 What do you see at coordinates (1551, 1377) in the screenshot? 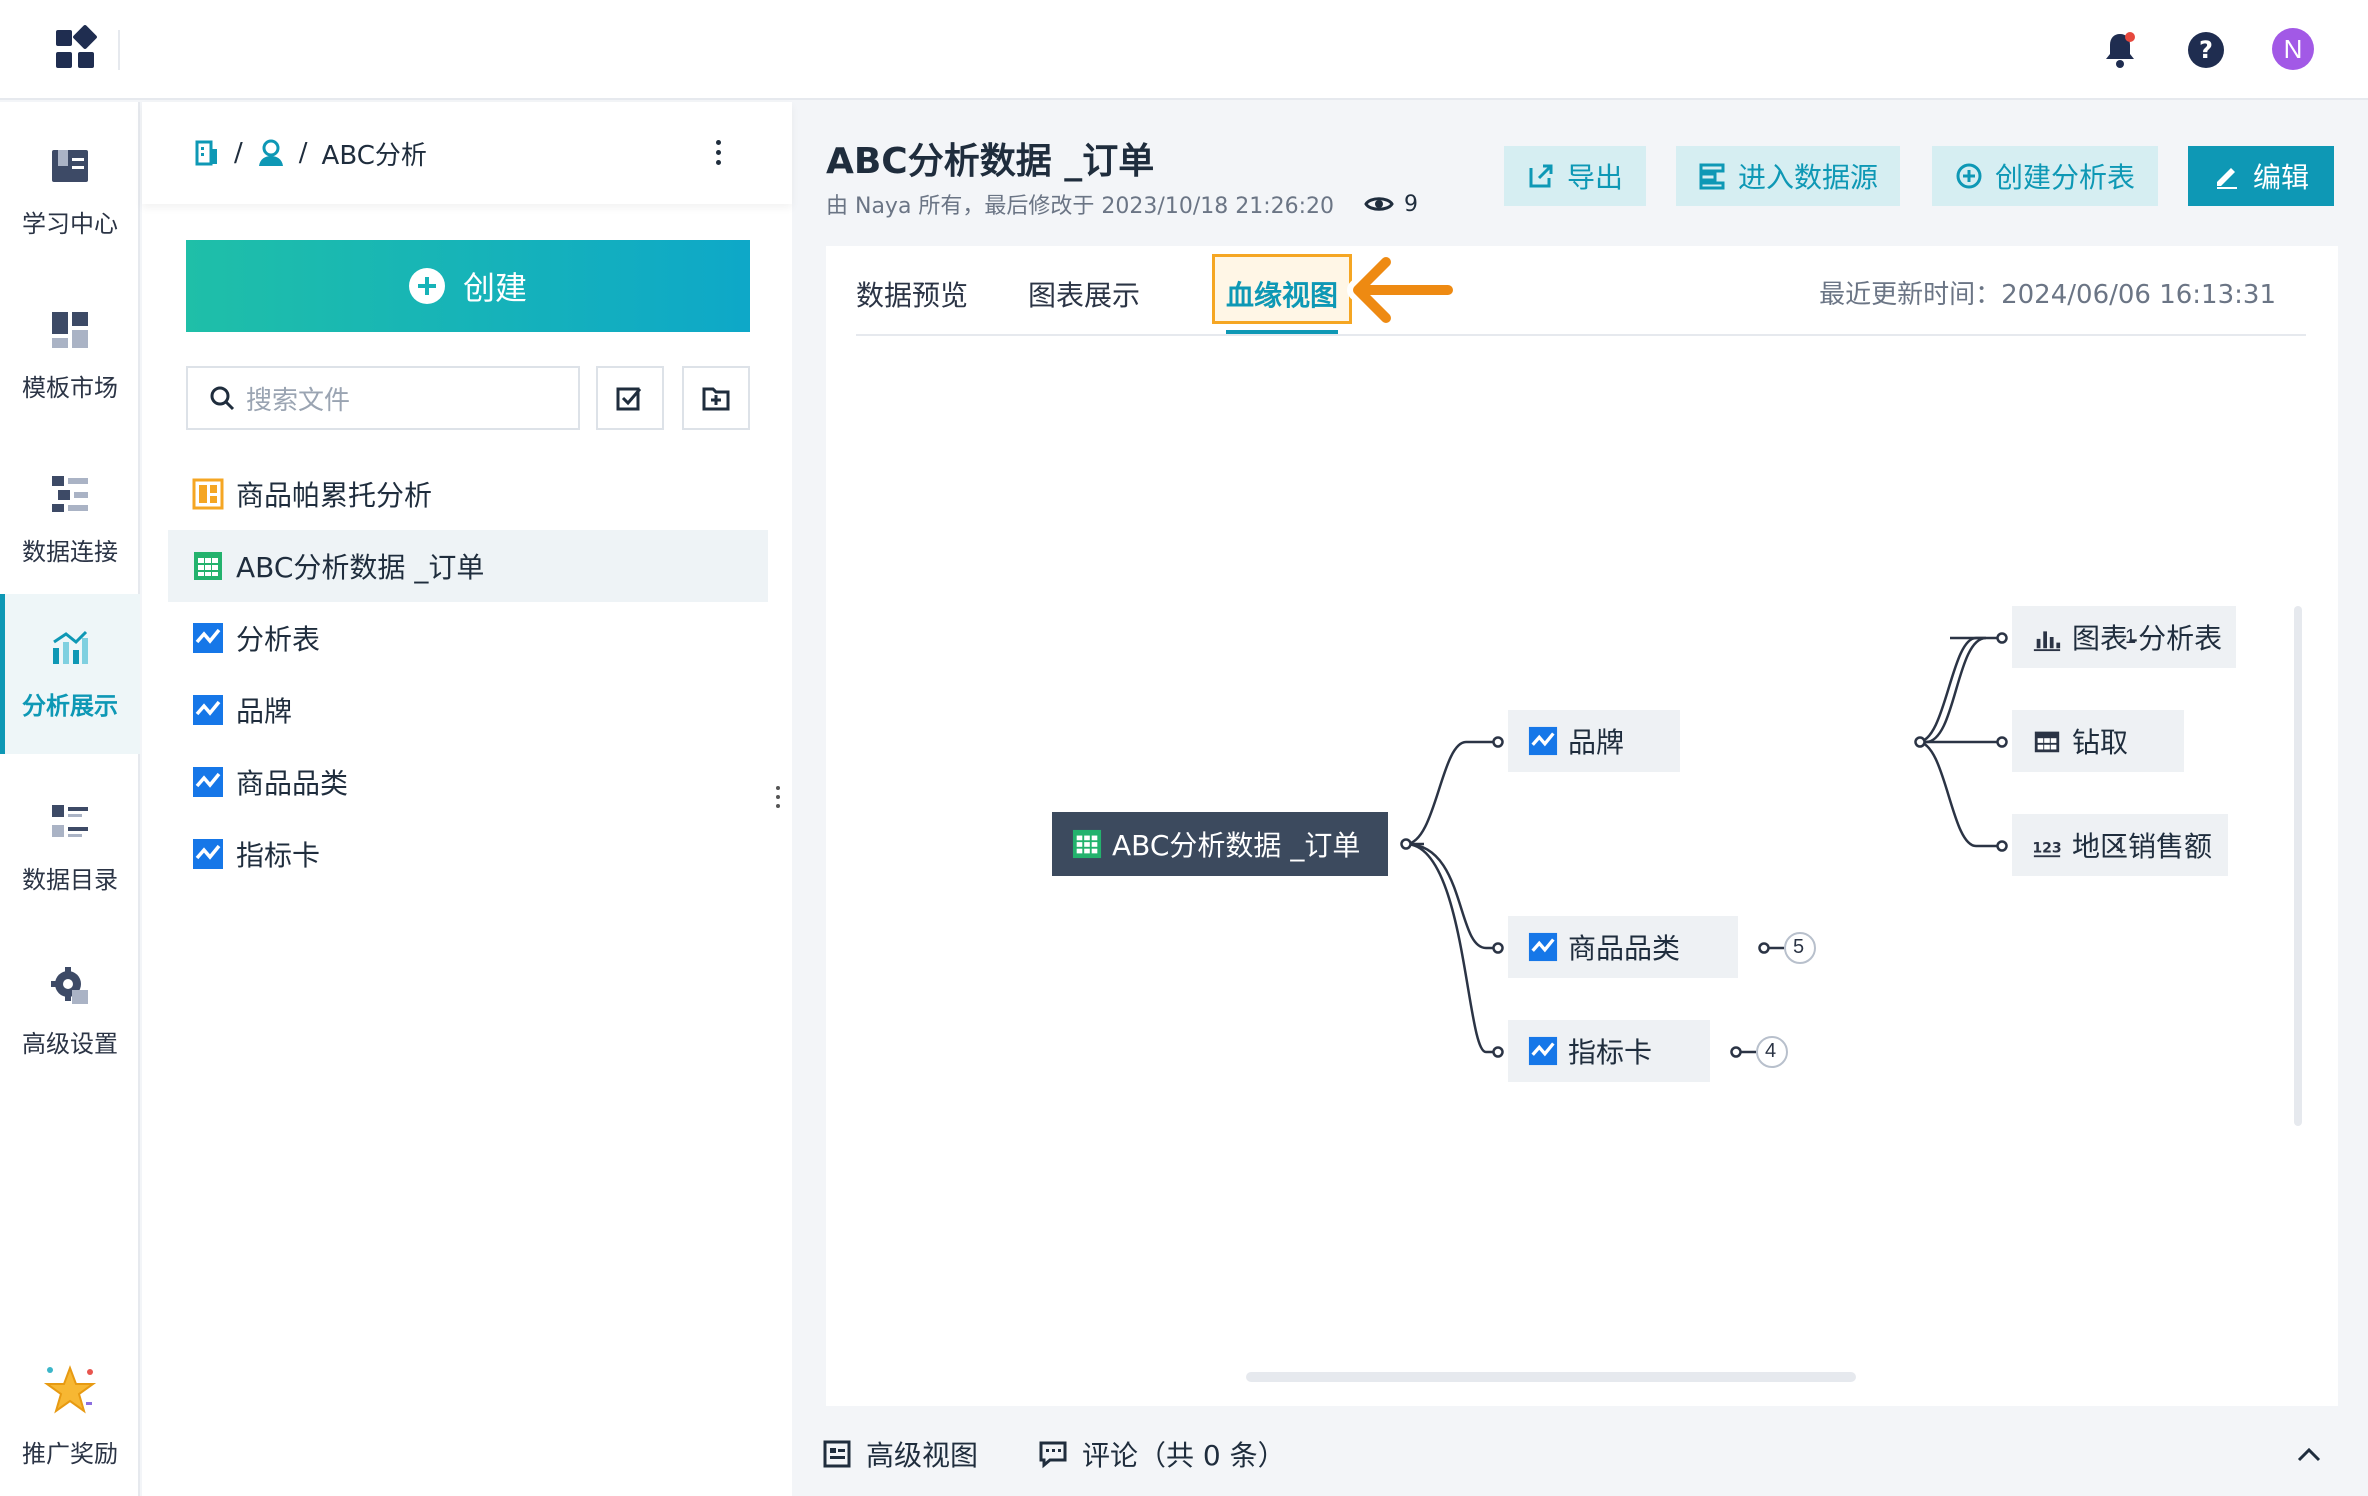
I see `horizontal-scrollbar` at bounding box center [1551, 1377].